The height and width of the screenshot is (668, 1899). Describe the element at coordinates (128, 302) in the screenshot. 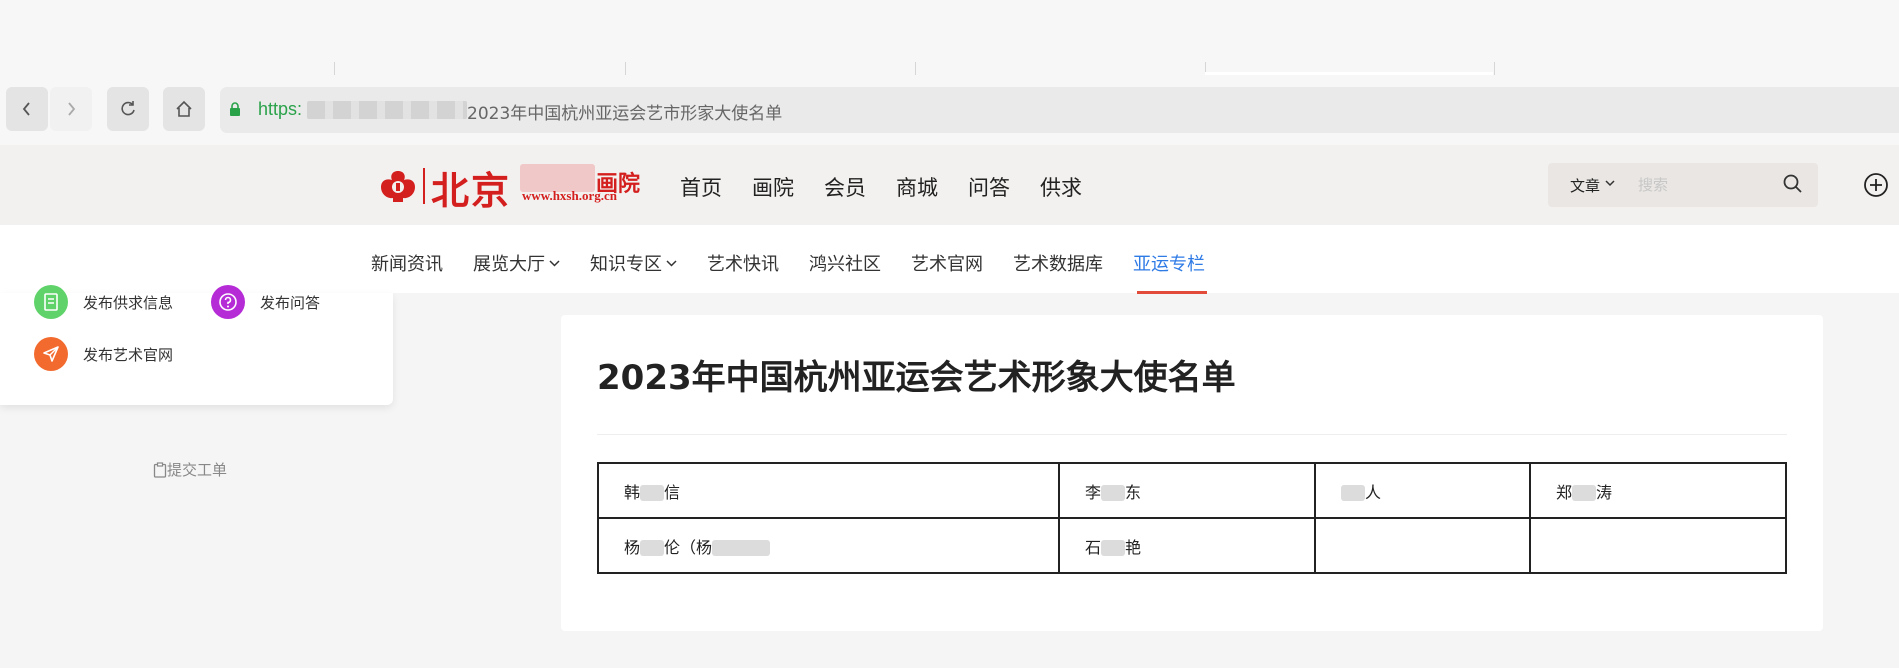

I see `publish-supply-label: 发布供求信息` at that location.